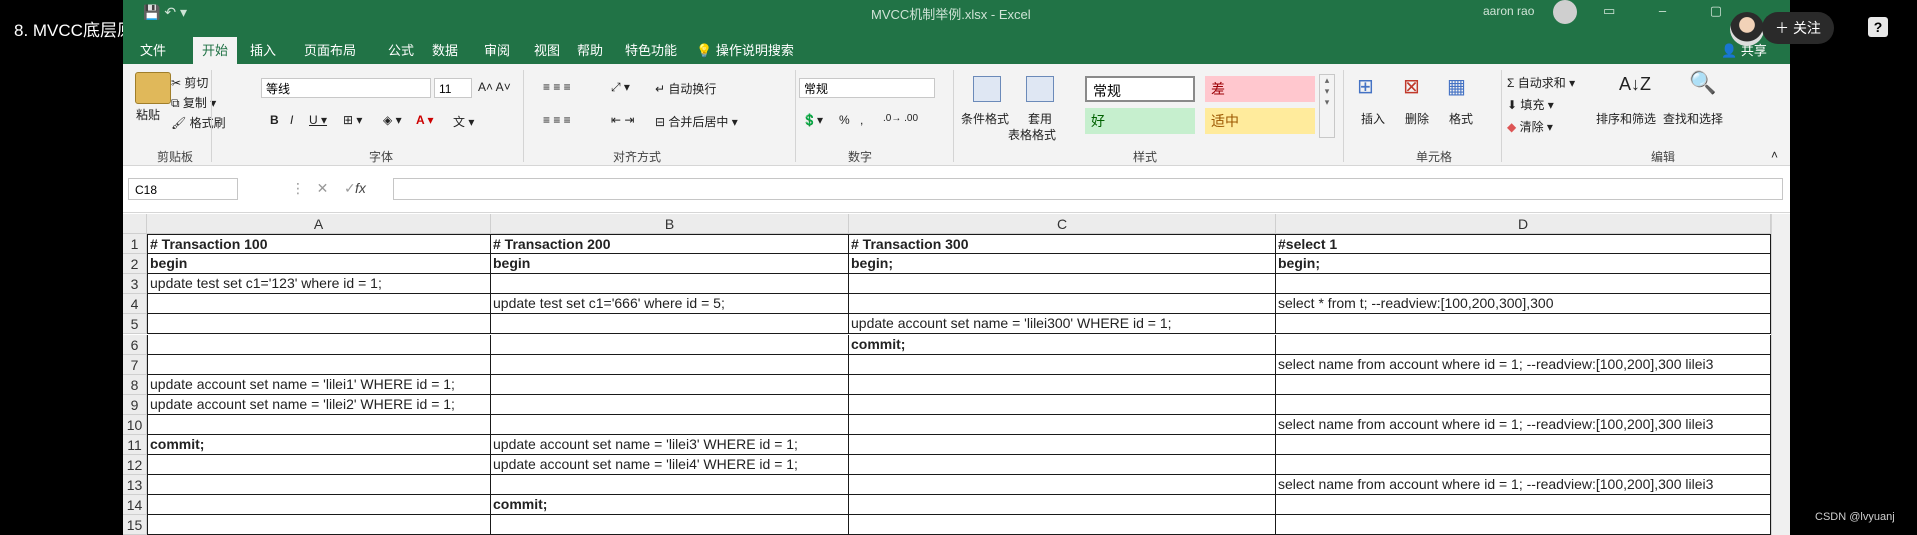 The height and width of the screenshot is (535, 1917). I want to click on style-normal: 常规, so click(1140, 89).